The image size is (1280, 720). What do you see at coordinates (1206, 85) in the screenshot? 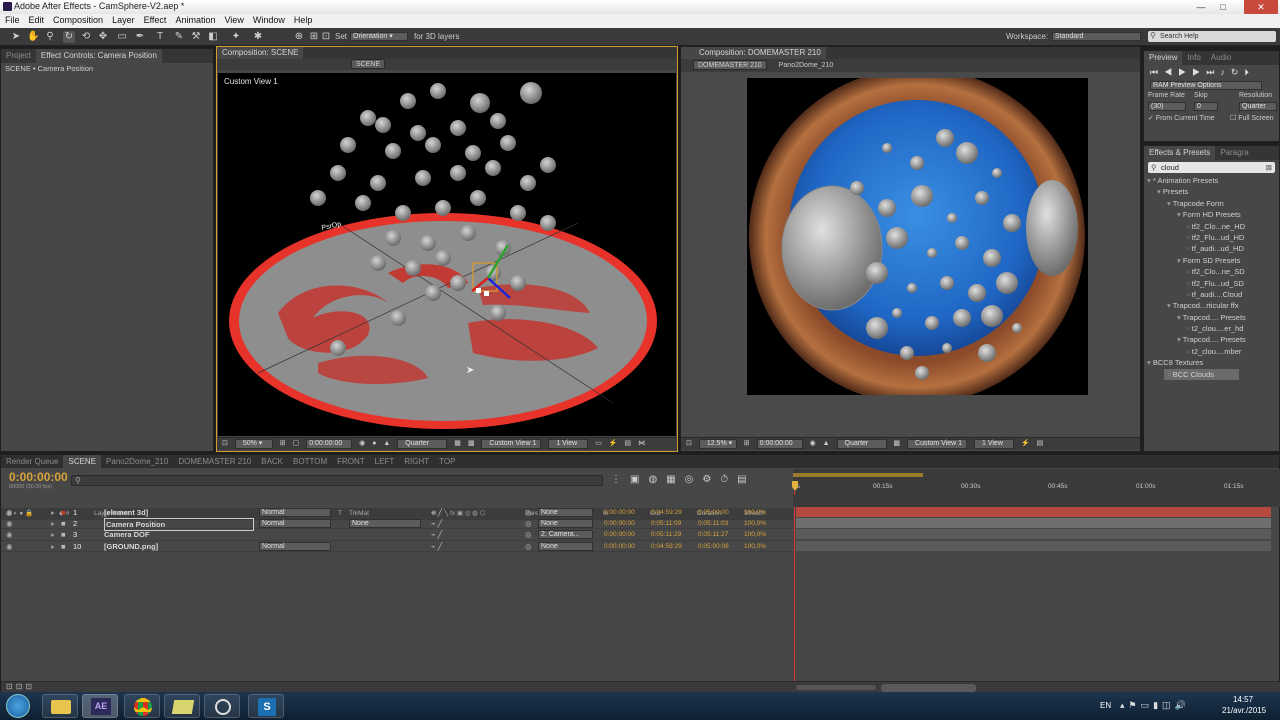
I see `ram-preview-options-dropdown: RAM Preview Options` at bounding box center [1206, 85].